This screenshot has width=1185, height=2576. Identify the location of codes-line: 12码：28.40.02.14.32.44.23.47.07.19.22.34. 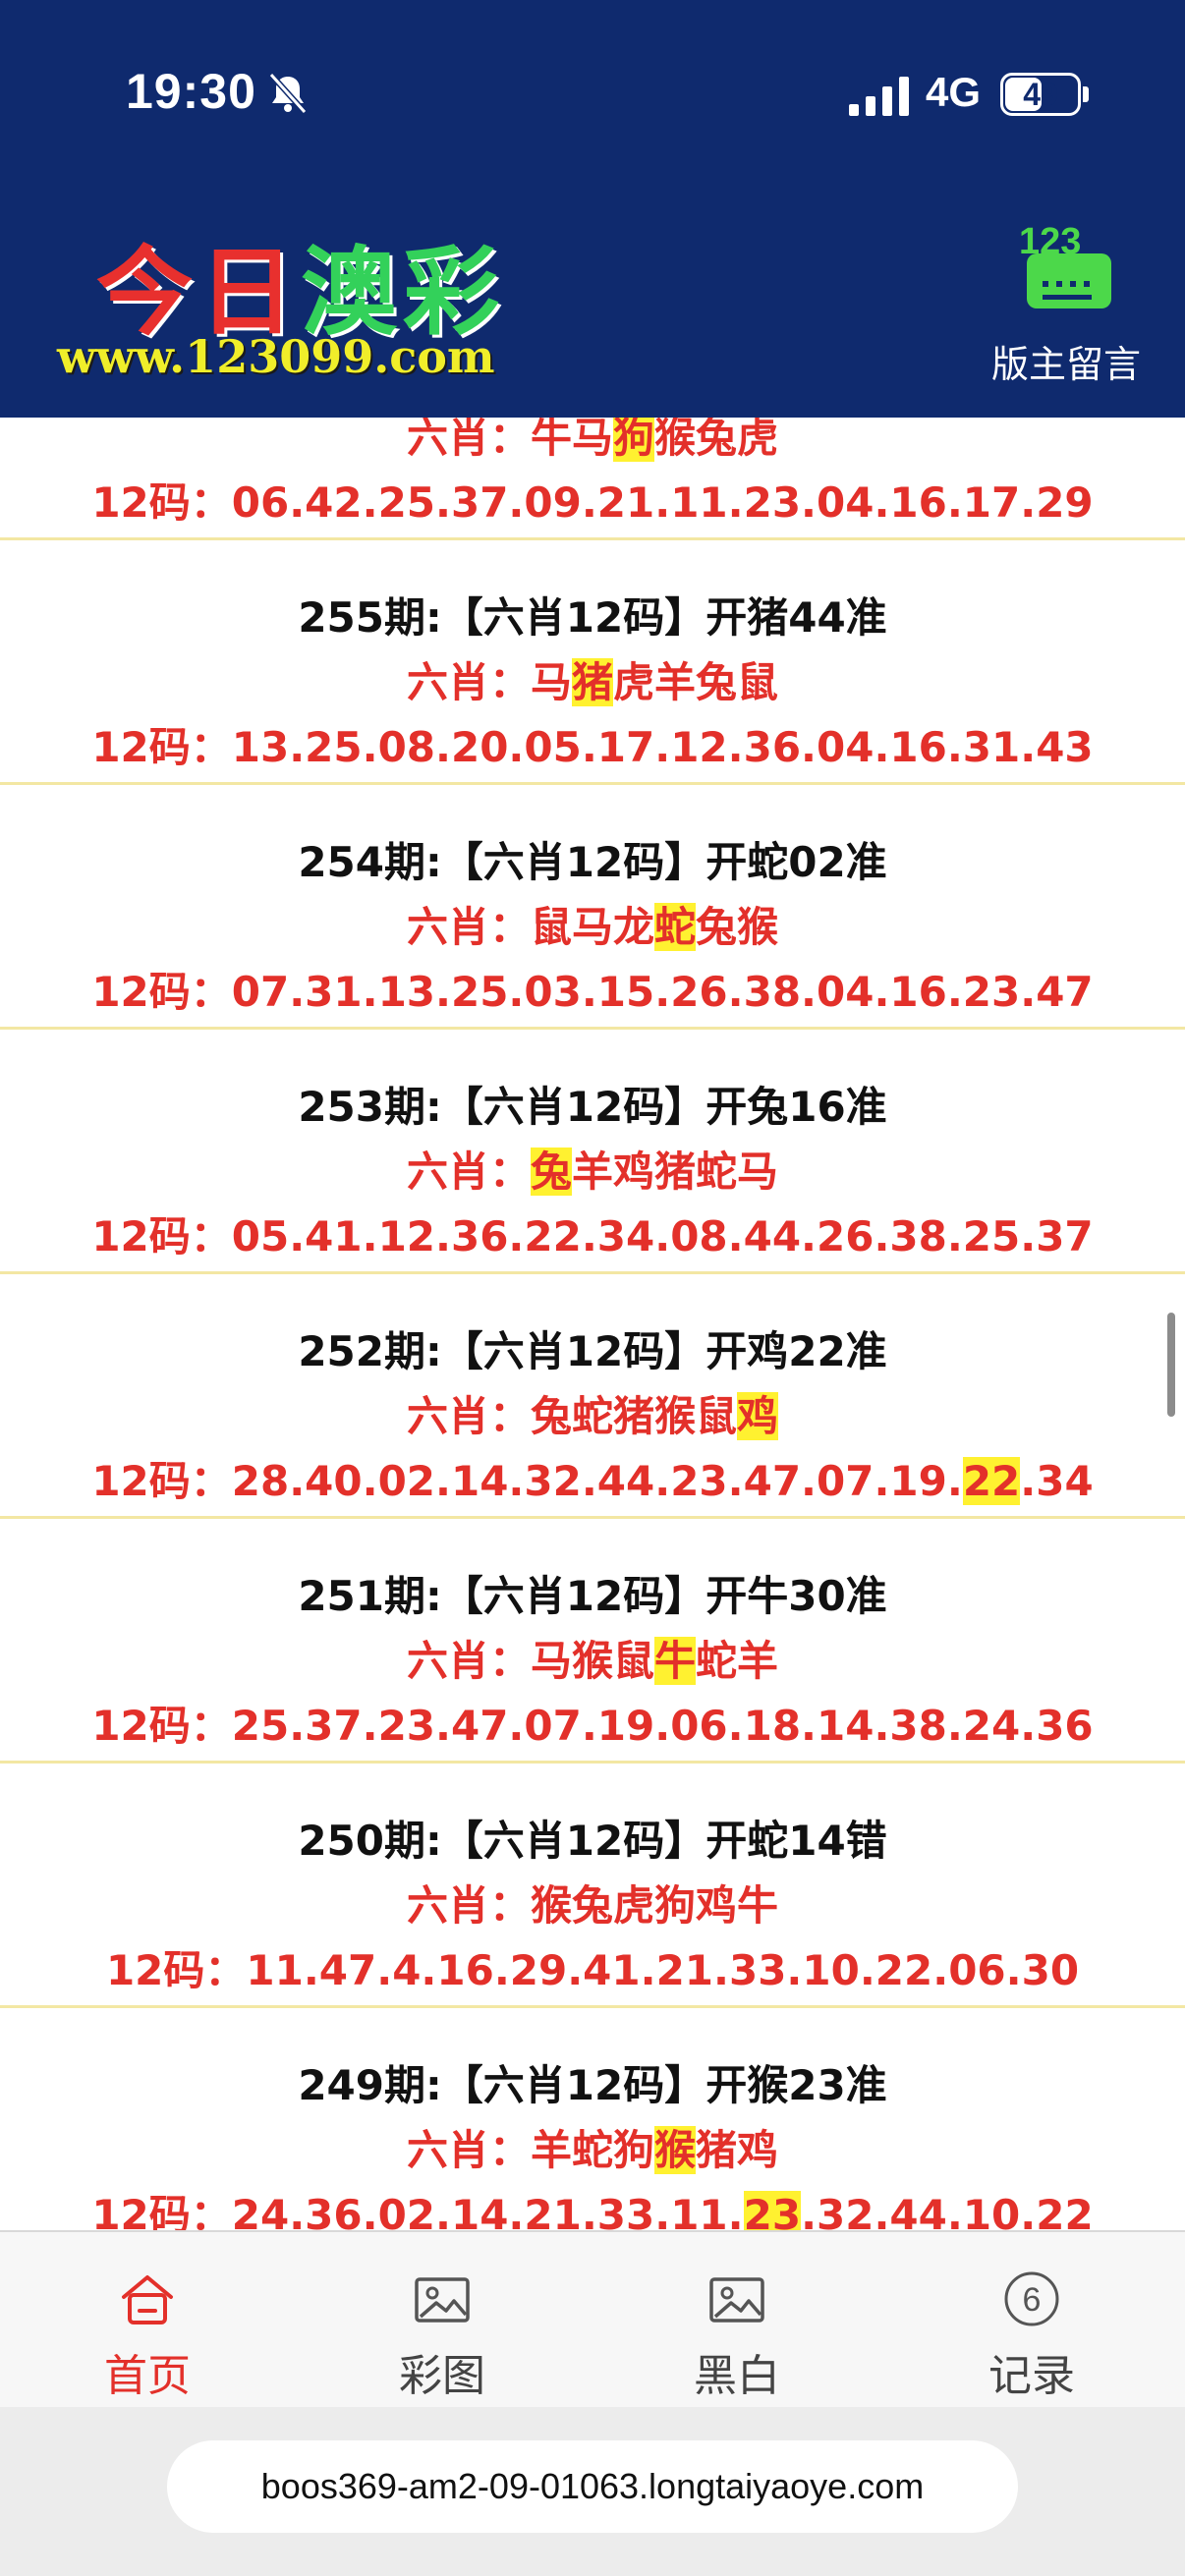
(592, 1478).